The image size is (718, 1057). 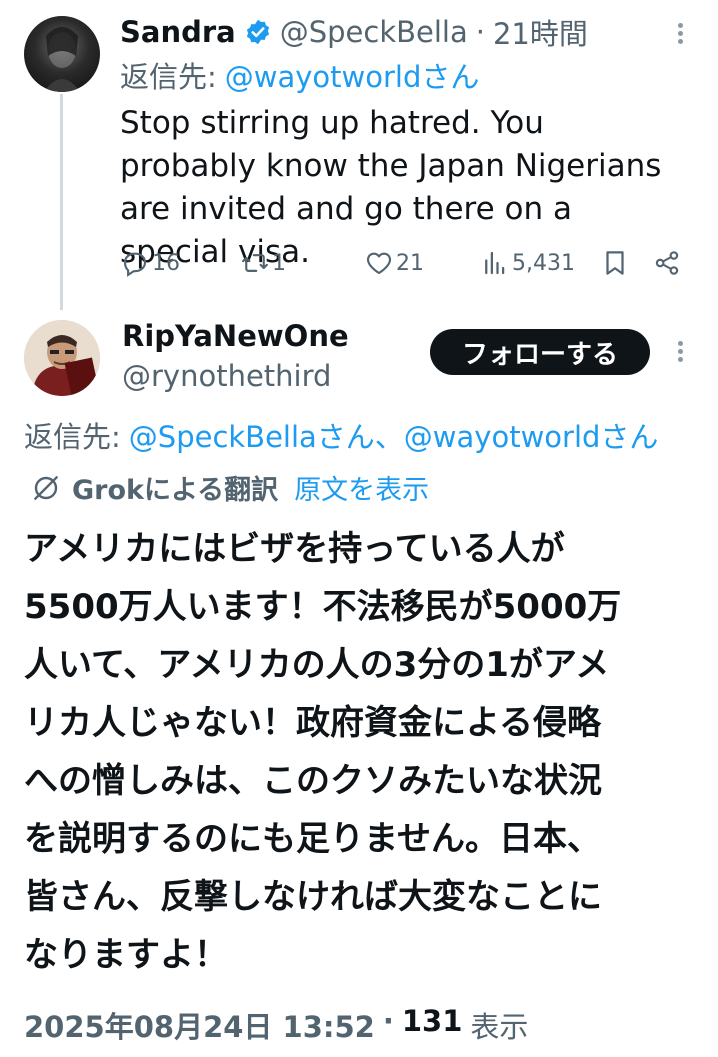 What do you see at coordinates (352, 75) in the screenshot?
I see `reply-to-link: @wayotworldさん` at bounding box center [352, 75].